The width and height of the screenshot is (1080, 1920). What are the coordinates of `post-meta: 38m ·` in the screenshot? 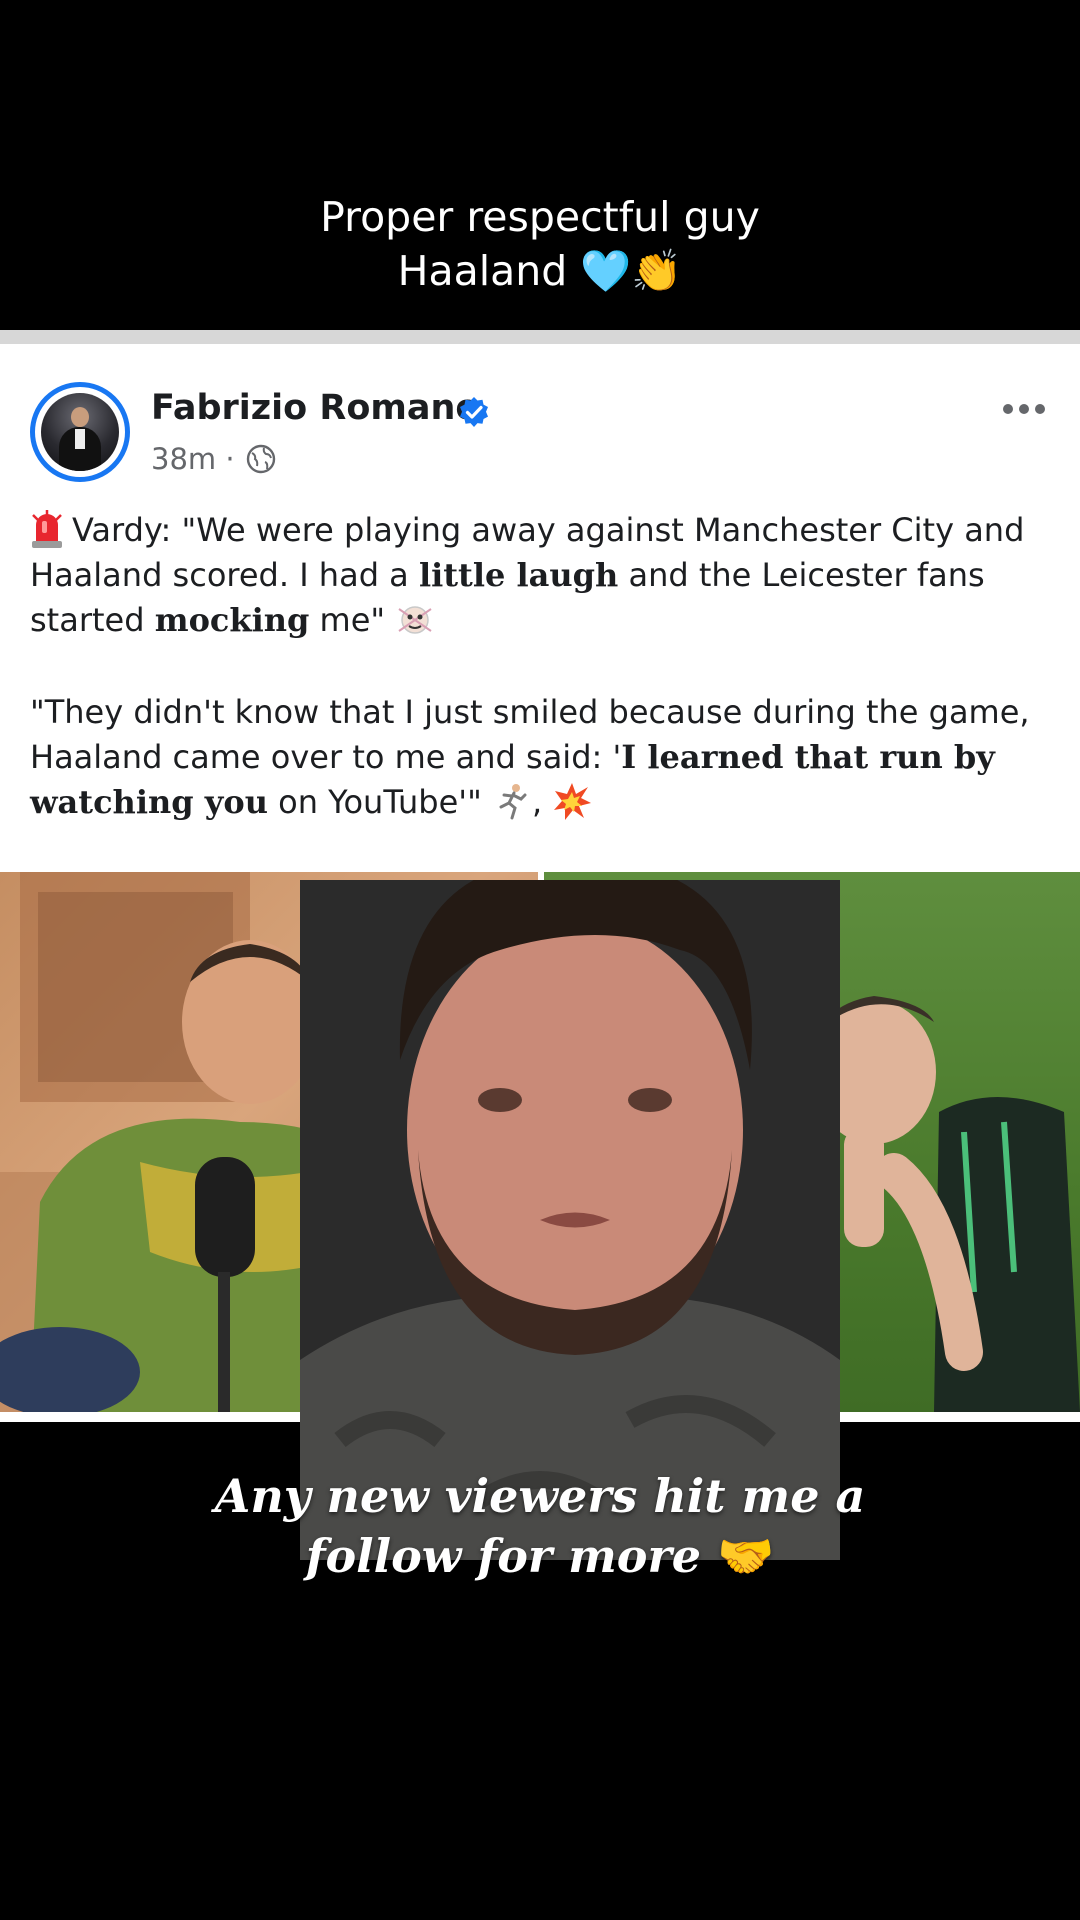 It's located at (193, 459).